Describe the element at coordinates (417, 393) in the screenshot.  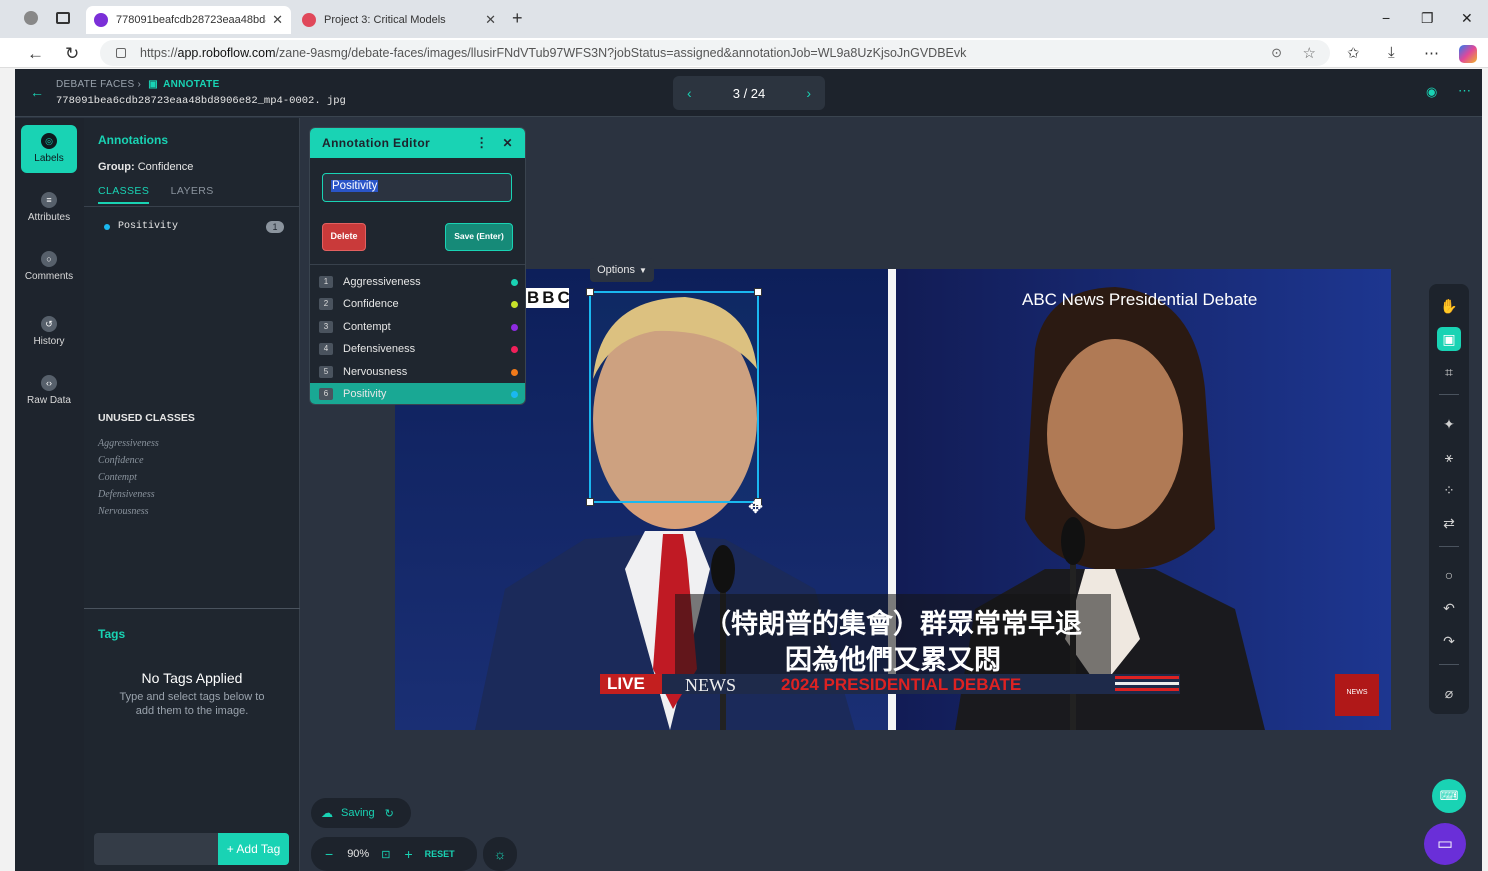
I see `class-option-positivity: 6 Positivity` at that location.